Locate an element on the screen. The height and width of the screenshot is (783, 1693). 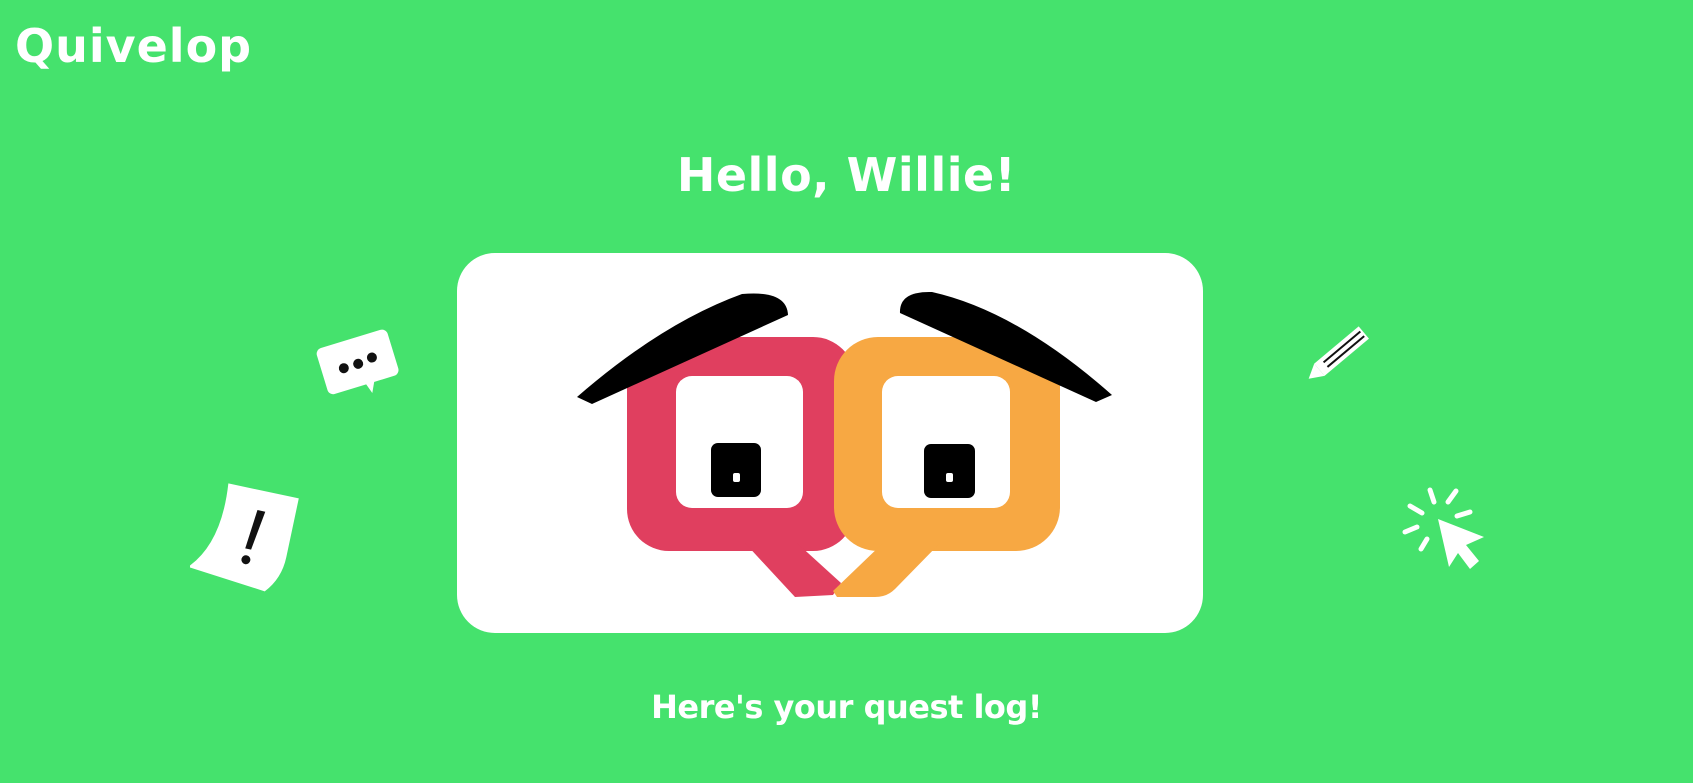
exclamation-note-icon is located at coordinates (245, 535).